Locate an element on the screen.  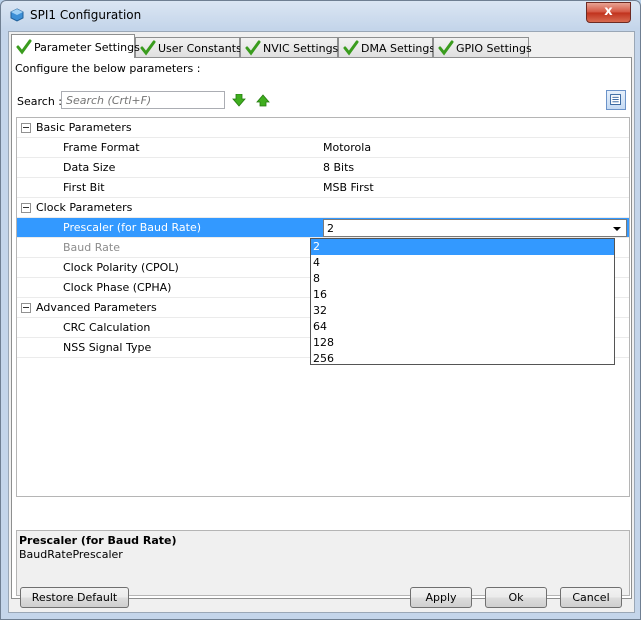
param-row-selected: Prescaler (for Baud Rate) 2 is located at coordinates (323, 228).